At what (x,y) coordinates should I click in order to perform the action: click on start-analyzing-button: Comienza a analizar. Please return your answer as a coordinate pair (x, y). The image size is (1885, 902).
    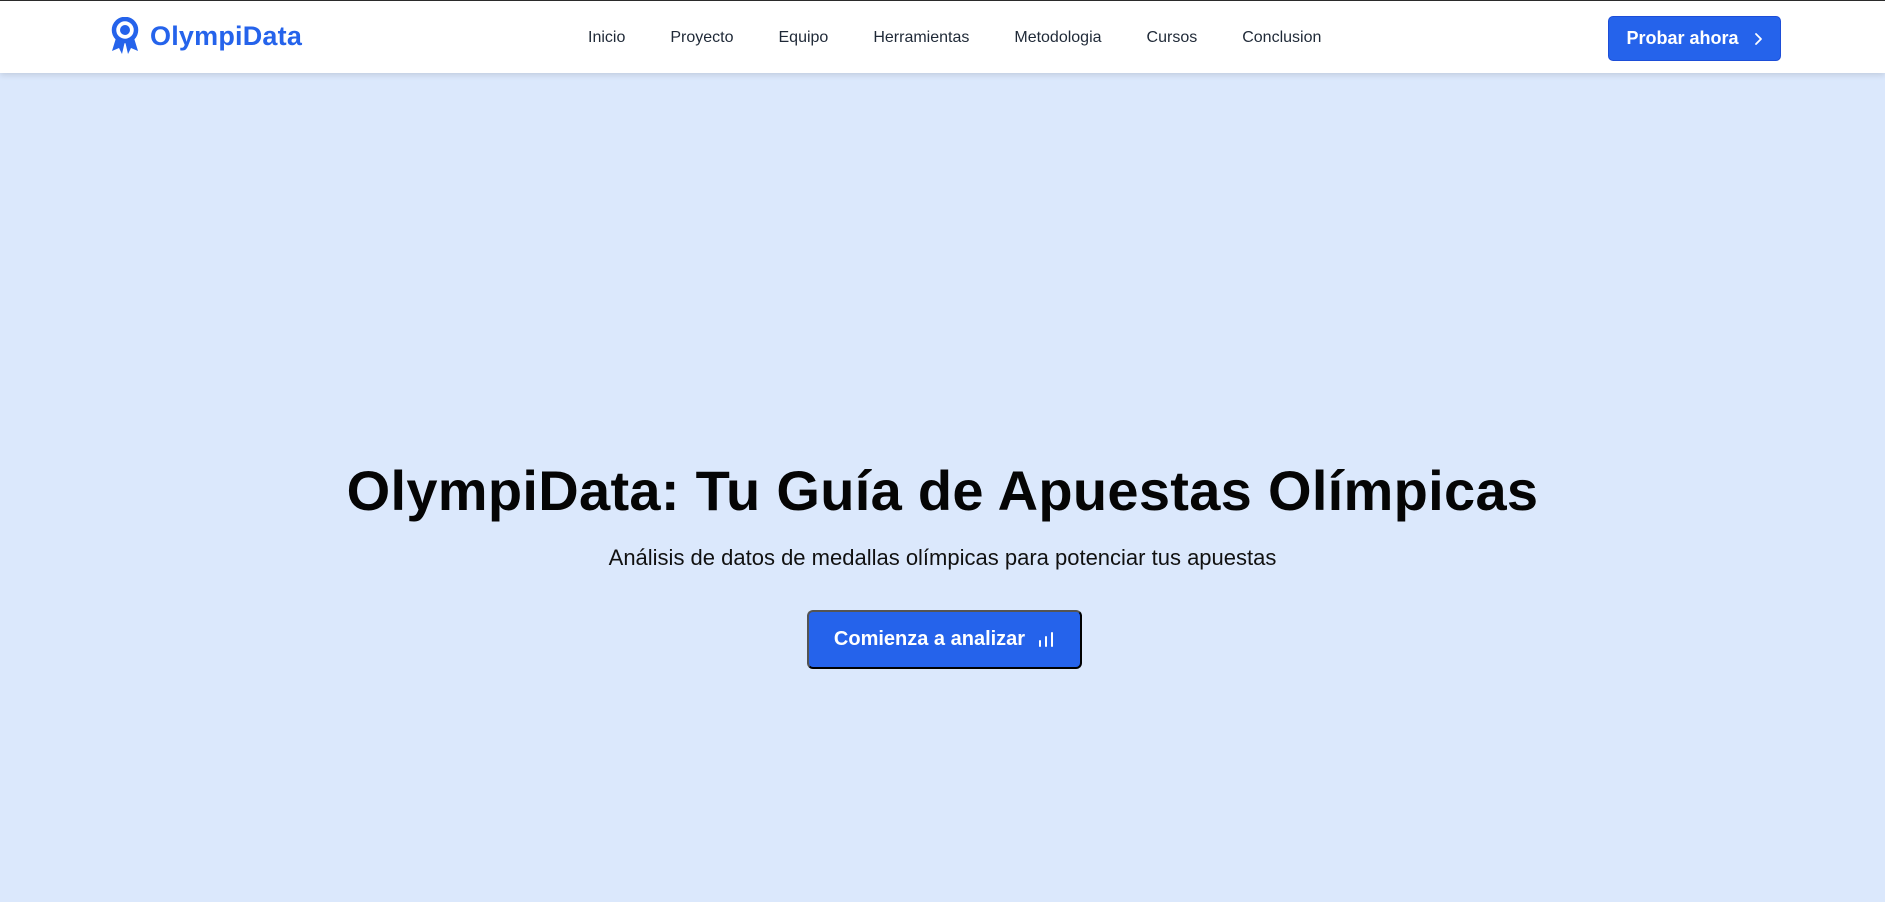
    Looking at the image, I should click on (944, 639).